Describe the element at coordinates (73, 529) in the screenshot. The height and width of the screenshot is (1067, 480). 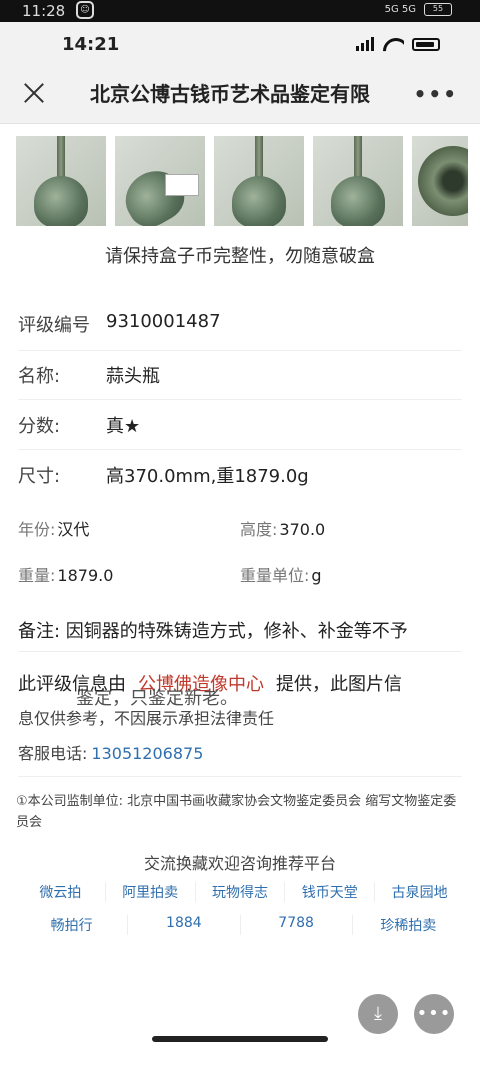
I see `attr-value: 汉代` at that location.